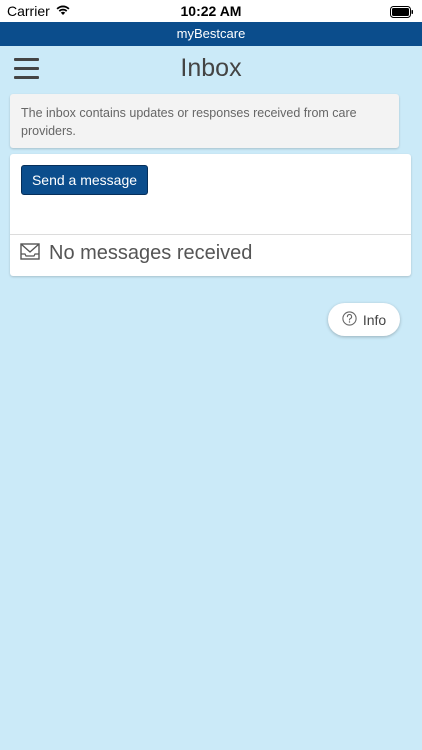  I want to click on info-button: Info, so click(364, 319).